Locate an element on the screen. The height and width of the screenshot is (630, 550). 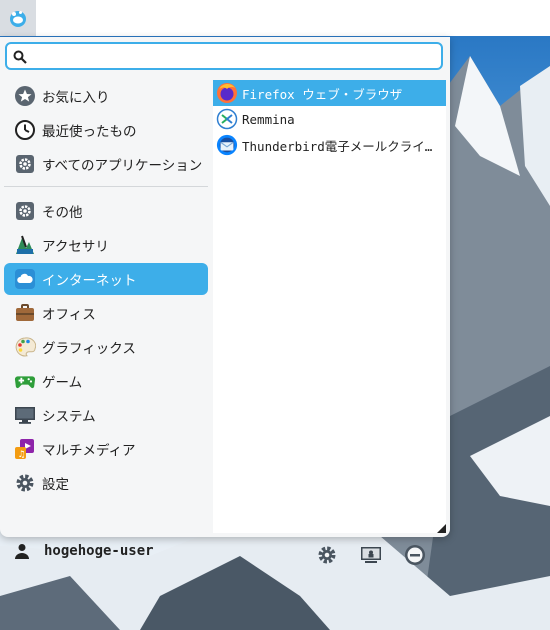
app-label: Firefox ウェブ・ブラウザ is located at coordinates (322, 94).